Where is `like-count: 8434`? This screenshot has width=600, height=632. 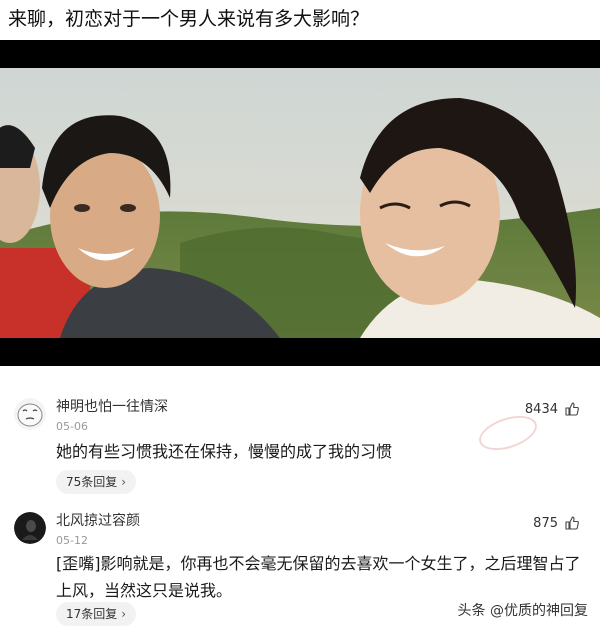 like-count: 8434 is located at coordinates (541, 409).